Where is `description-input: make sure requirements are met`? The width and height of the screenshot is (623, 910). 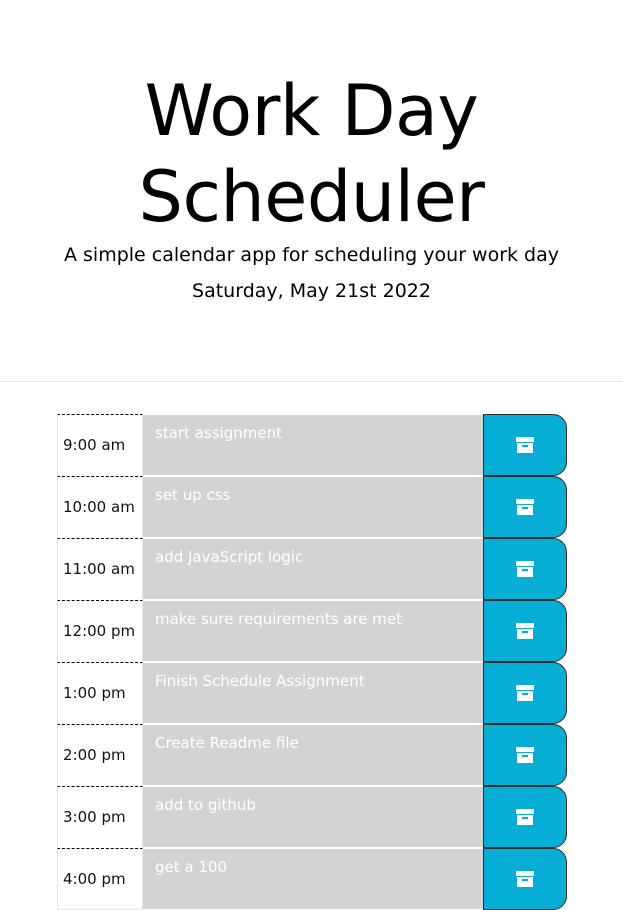
description-input: make sure requirements are met is located at coordinates (313, 631).